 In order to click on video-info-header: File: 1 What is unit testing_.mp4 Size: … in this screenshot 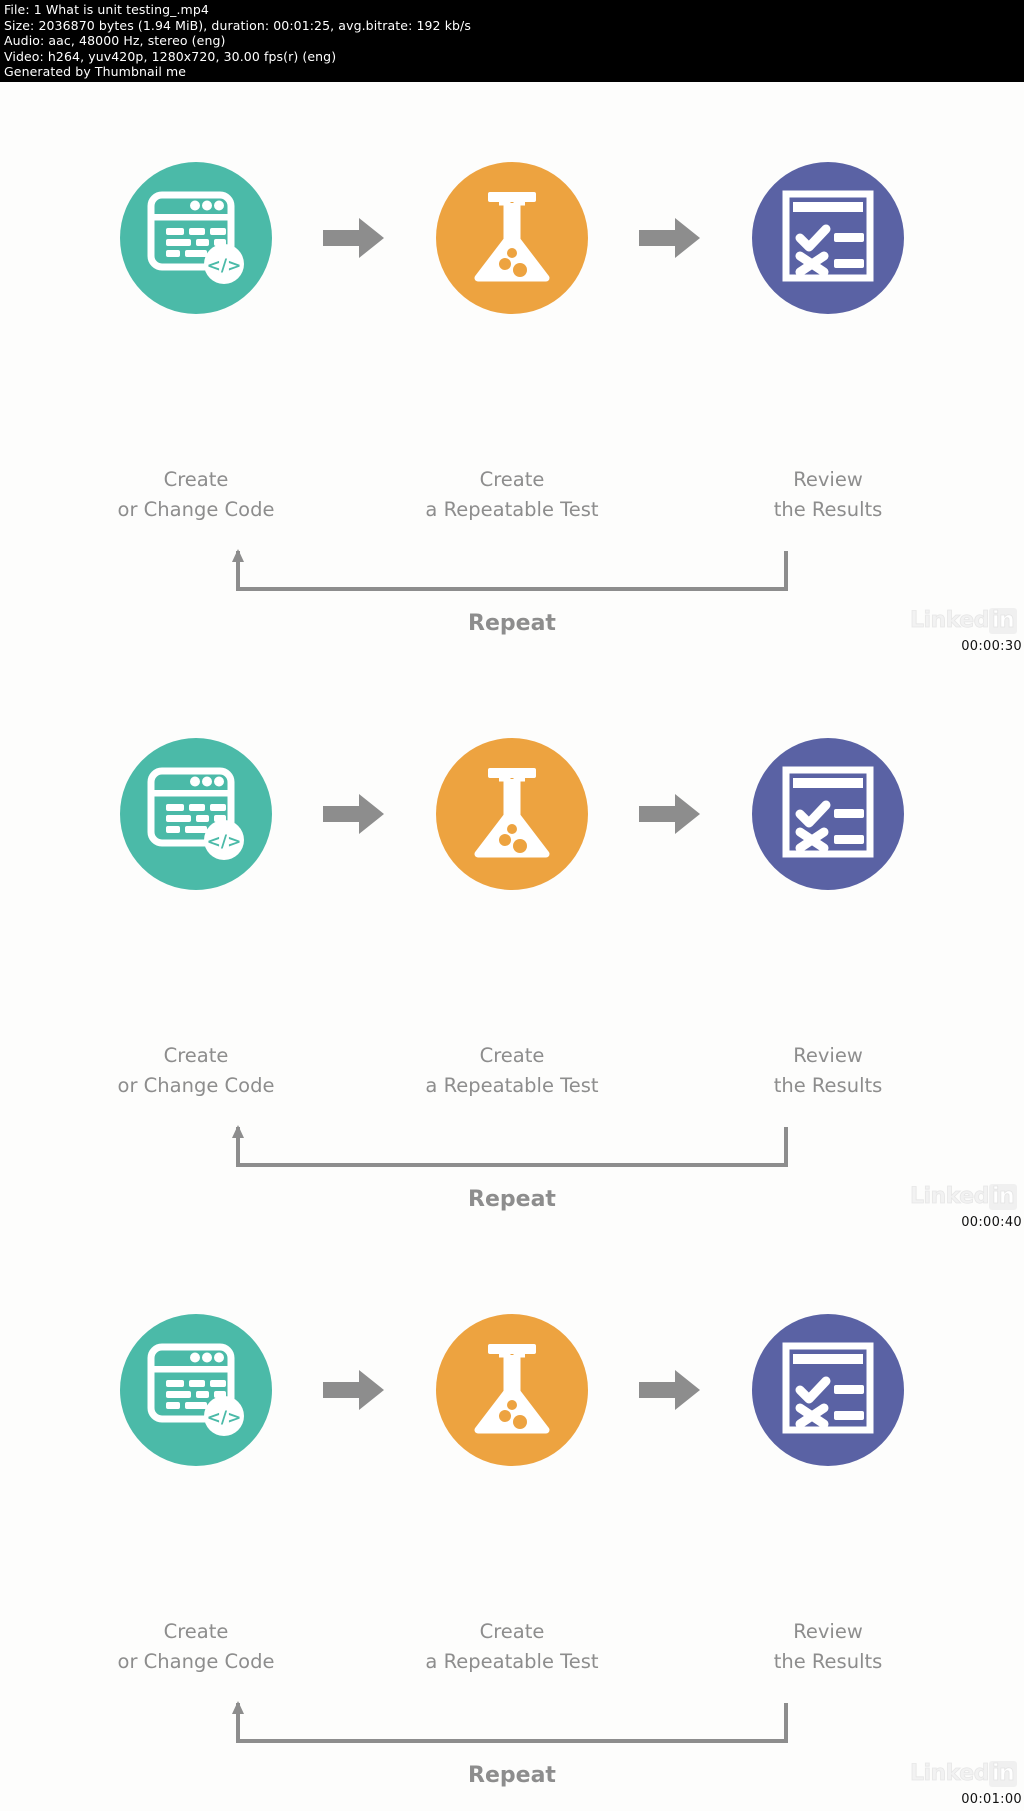, I will do `click(512, 41)`.